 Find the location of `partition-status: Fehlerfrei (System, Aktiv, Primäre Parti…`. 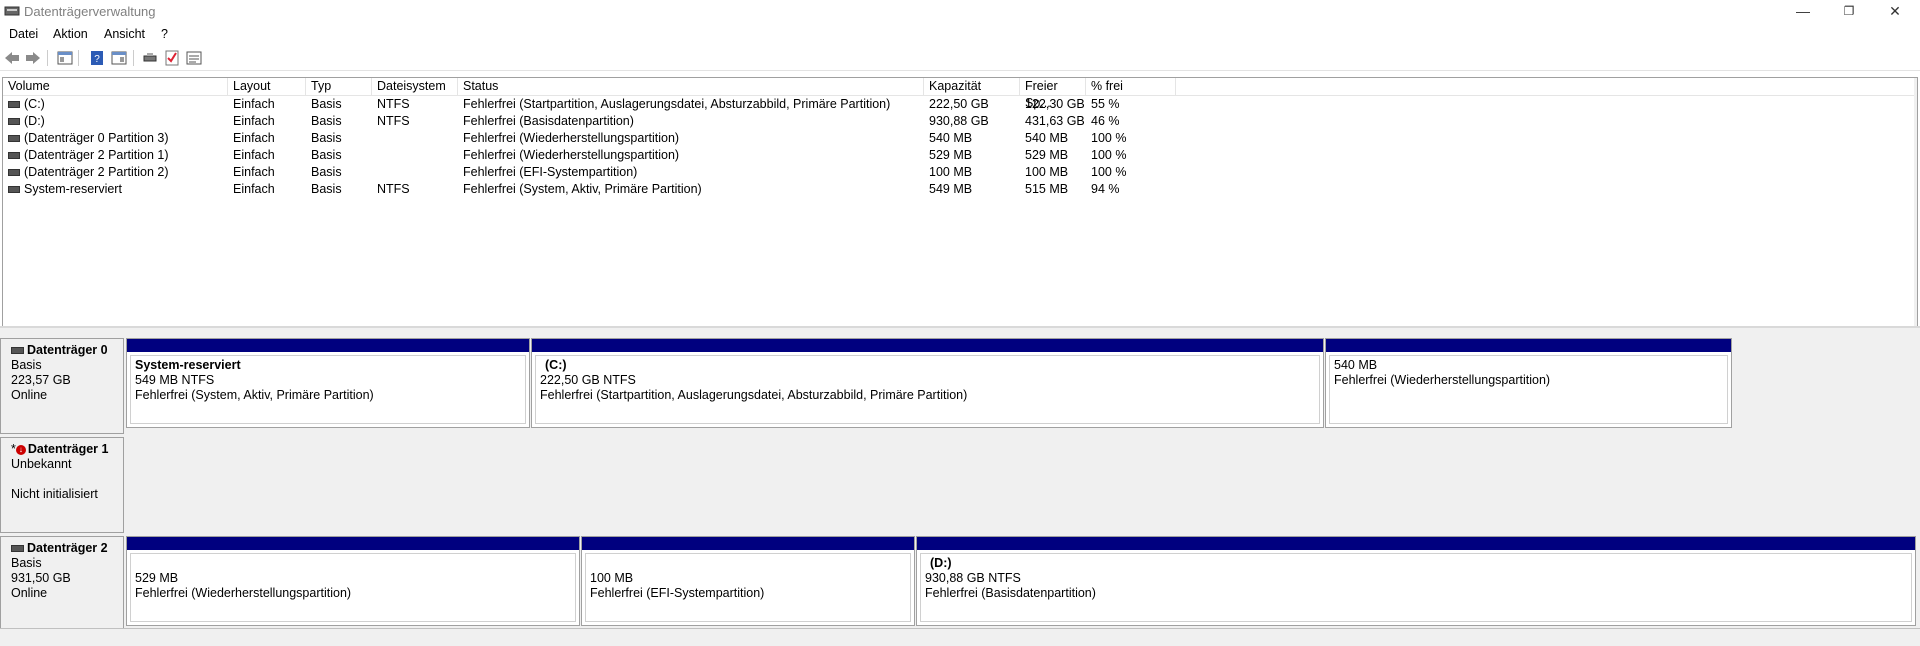

partition-status: Fehlerfrei (System, Aktiv, Primäre Parti… is located at coordinates (254, 395).